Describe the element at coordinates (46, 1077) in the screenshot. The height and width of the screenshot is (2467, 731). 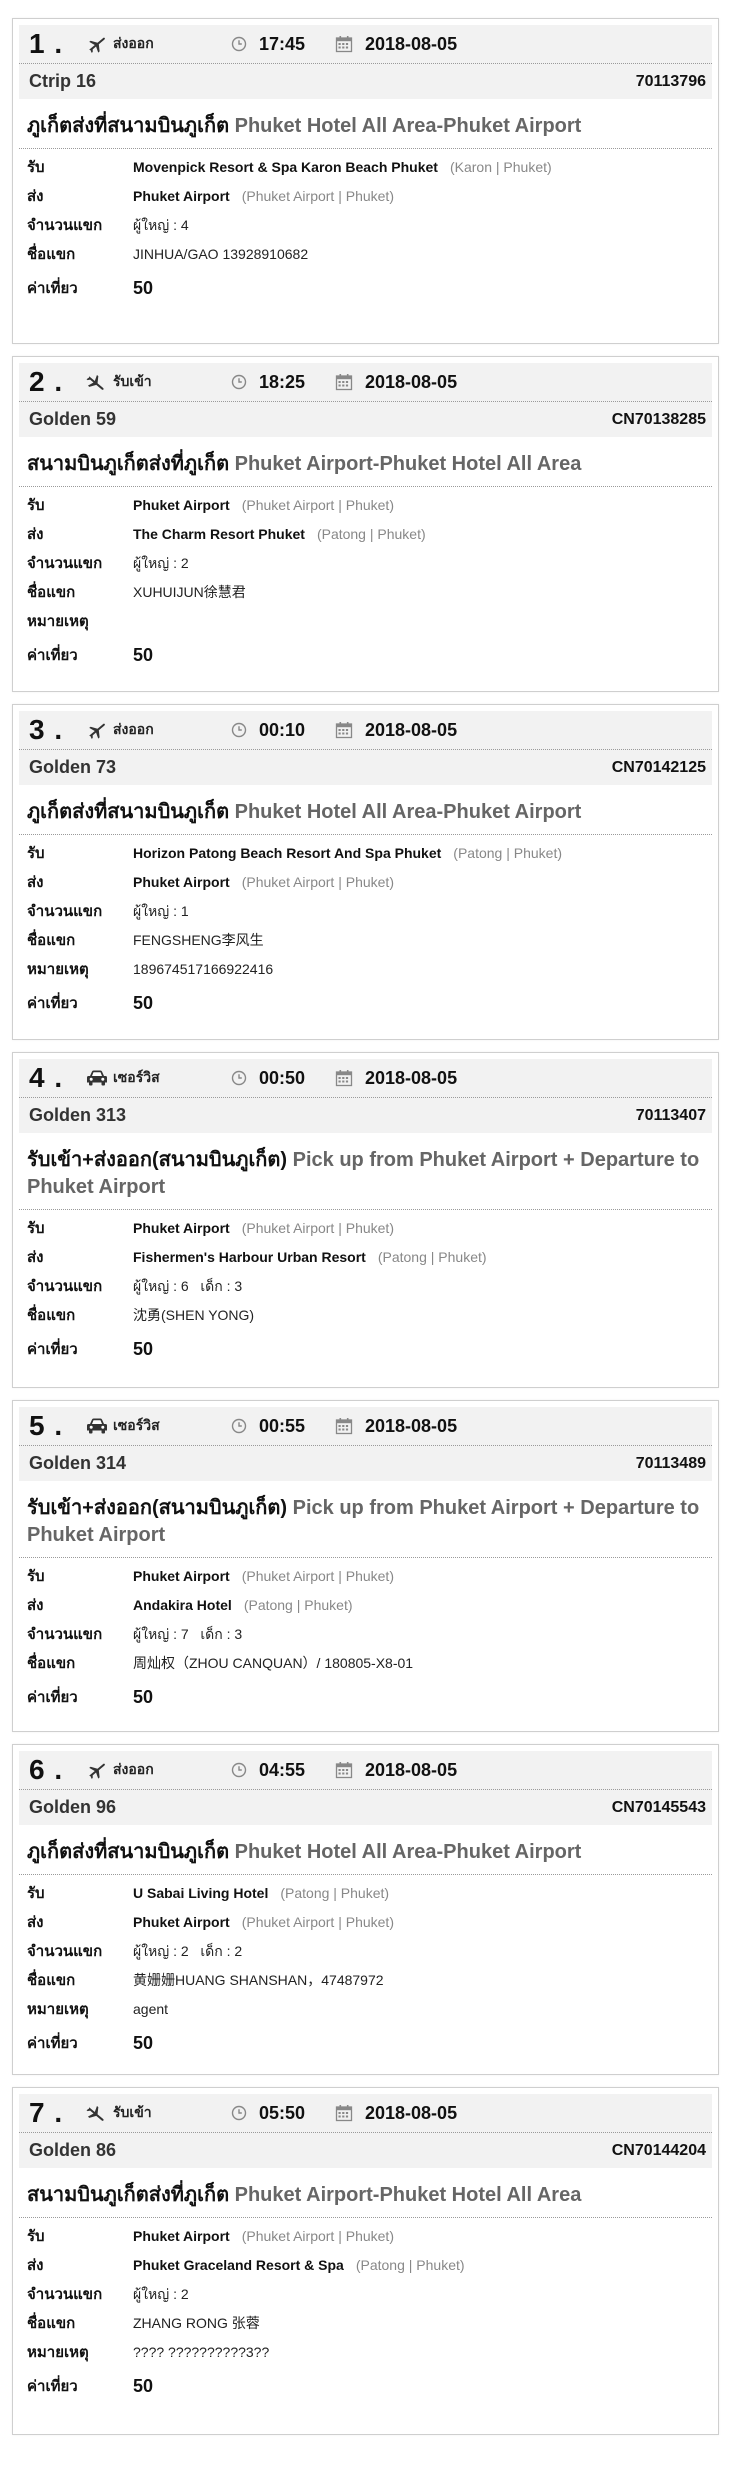
I see `job-number: 4 .` at that location.